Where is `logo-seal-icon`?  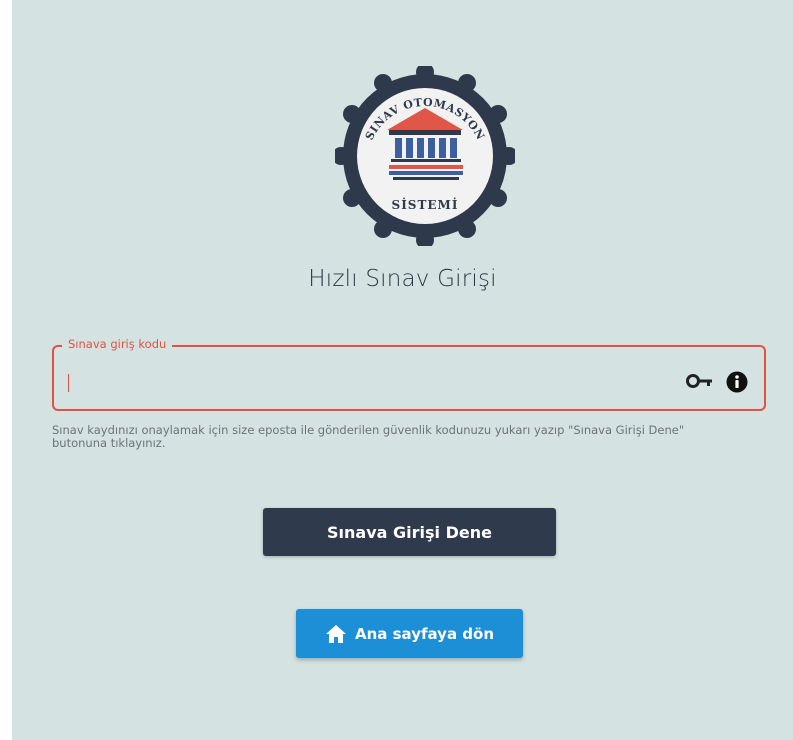 logo-seal-icon is located at coordinates (425, 156).